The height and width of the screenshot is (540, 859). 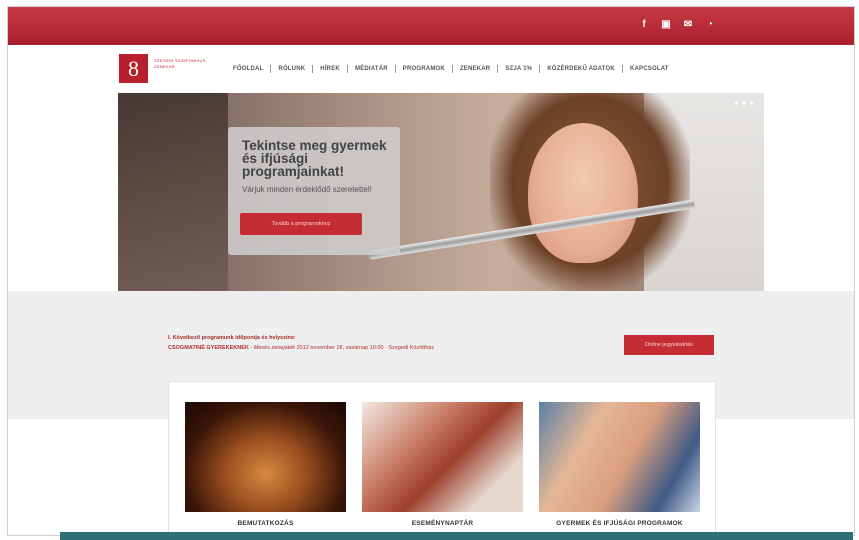 What do you see at coordinates (619, 457) in the screenshot?
I see `children-photo` at bounding box center [619, 457].